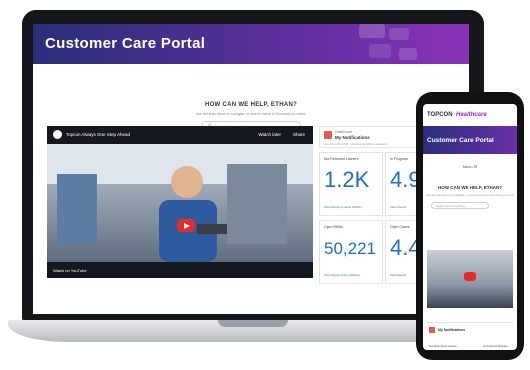 The width and height of the screenshot is (530, 370). Describe the element at coordinates (470, 330) in the screenshot. I see `phone-notifications-panel: My Notifications` at that location.